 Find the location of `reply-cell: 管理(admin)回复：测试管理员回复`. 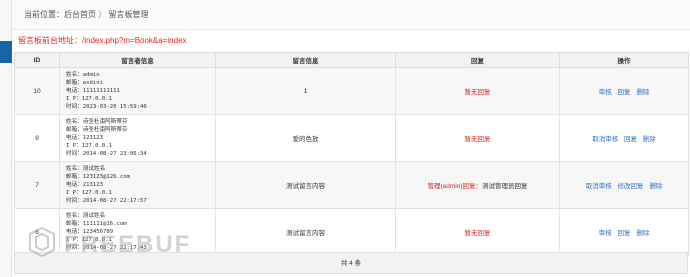

reply-cell: 管理(admin)回复：测试管理员回复 is located at coordinates (477, 185).